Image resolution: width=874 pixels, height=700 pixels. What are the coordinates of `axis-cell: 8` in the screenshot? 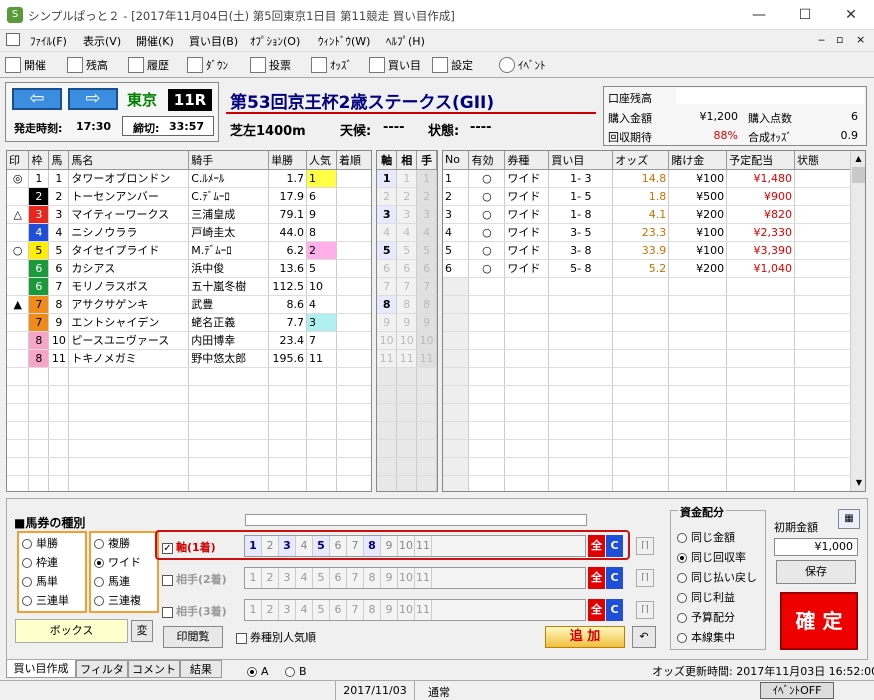 It's located at (407, 304).